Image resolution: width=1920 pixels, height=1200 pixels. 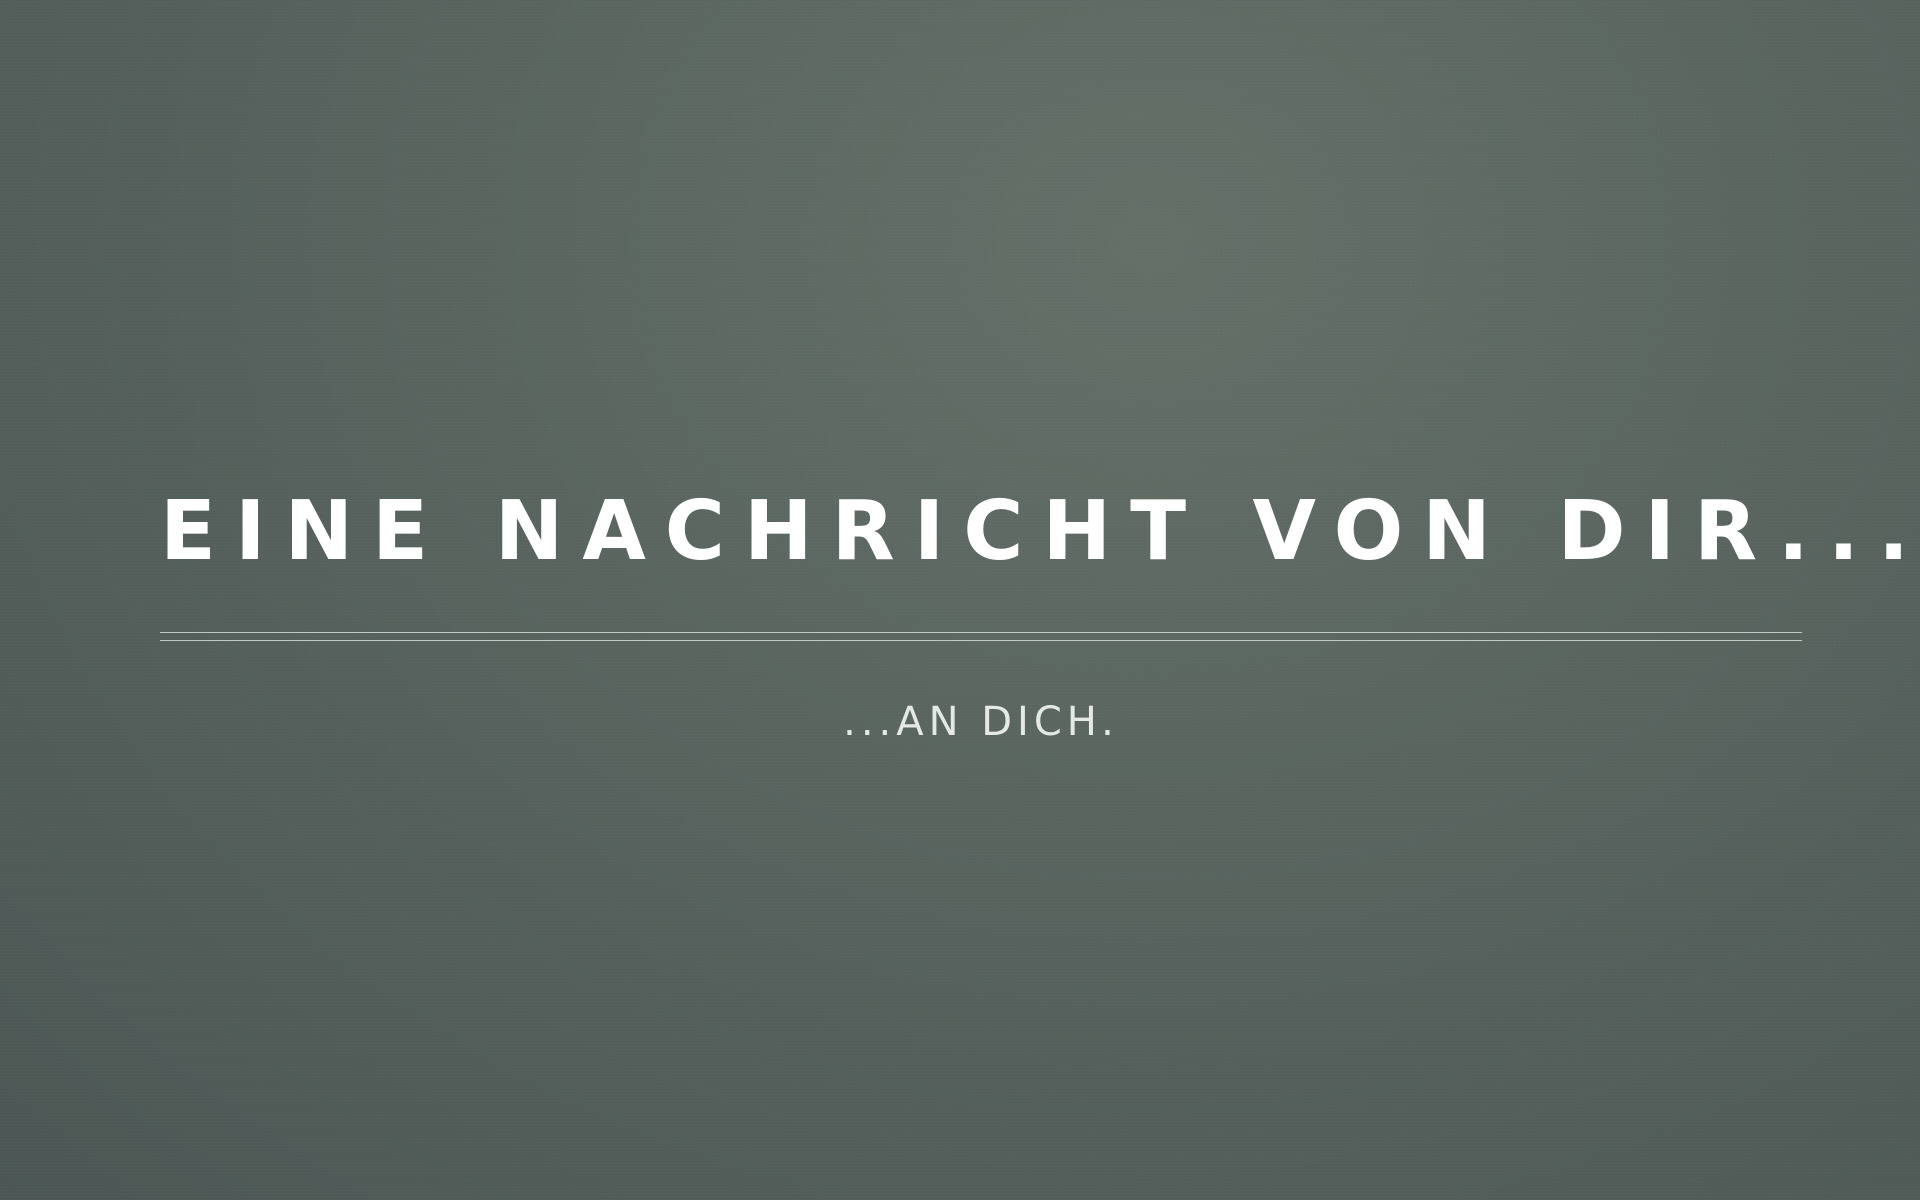 I want to click on double-divider, so click(x=981, y=636).